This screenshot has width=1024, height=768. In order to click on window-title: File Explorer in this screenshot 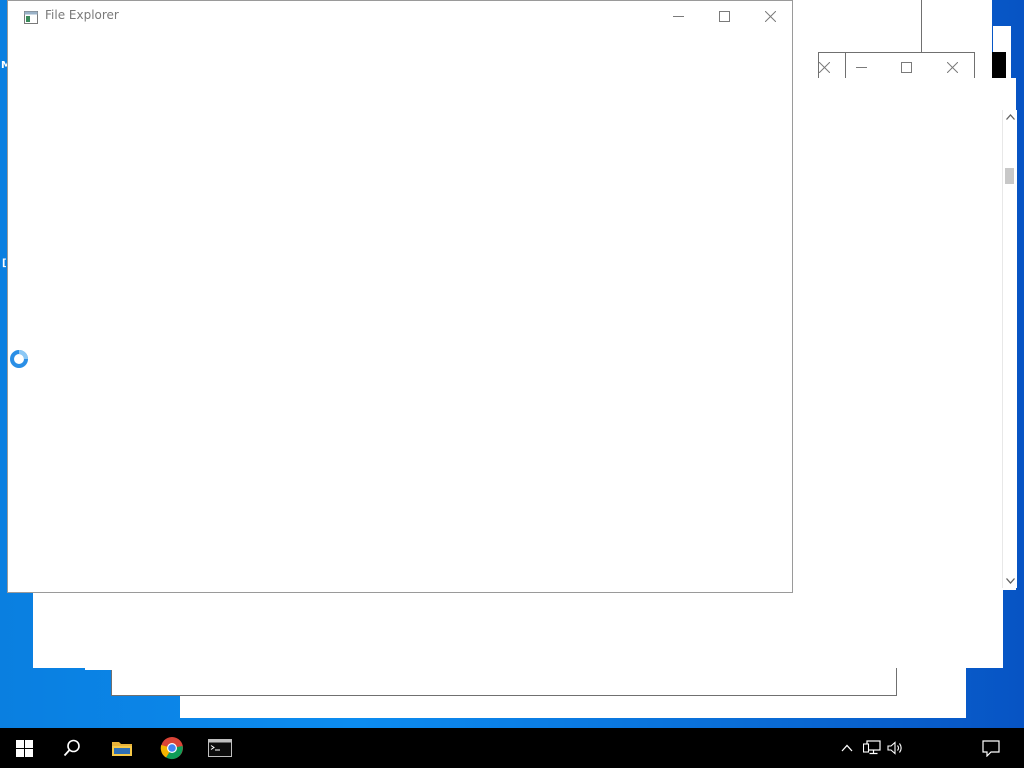, I will do `click(82, 15)`.